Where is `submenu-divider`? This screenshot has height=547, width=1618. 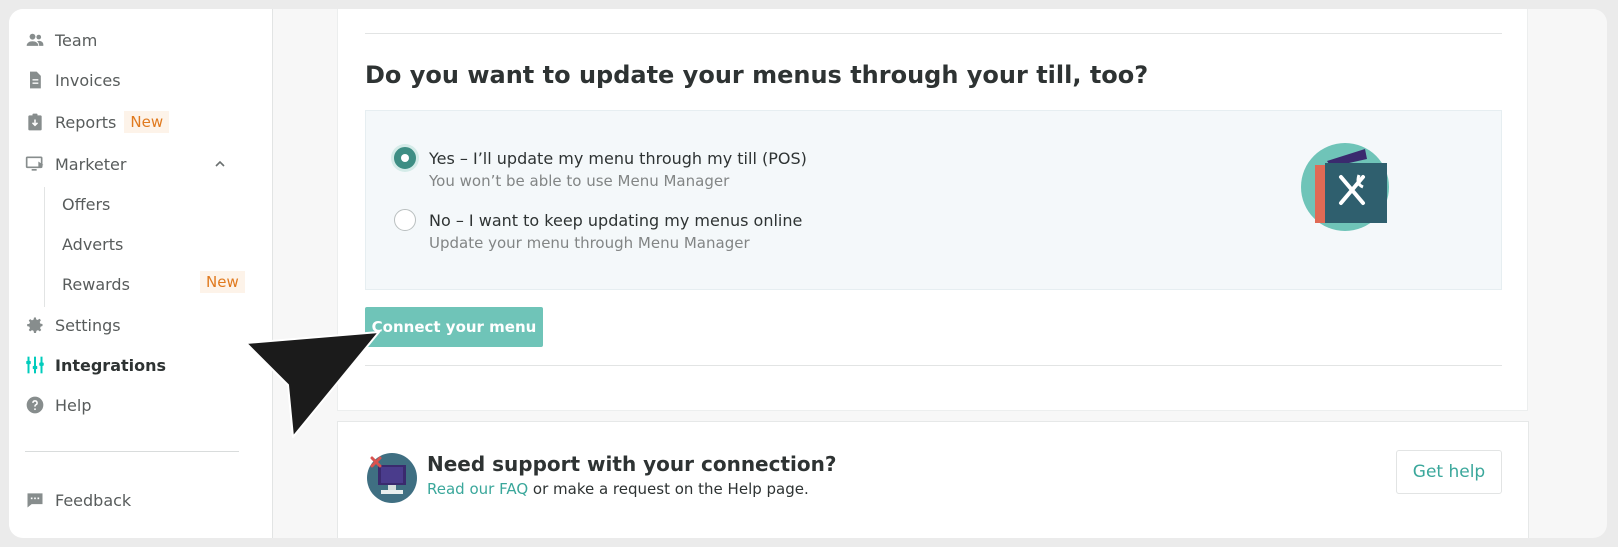
submenu-divider is located at coordinates (44, 247).